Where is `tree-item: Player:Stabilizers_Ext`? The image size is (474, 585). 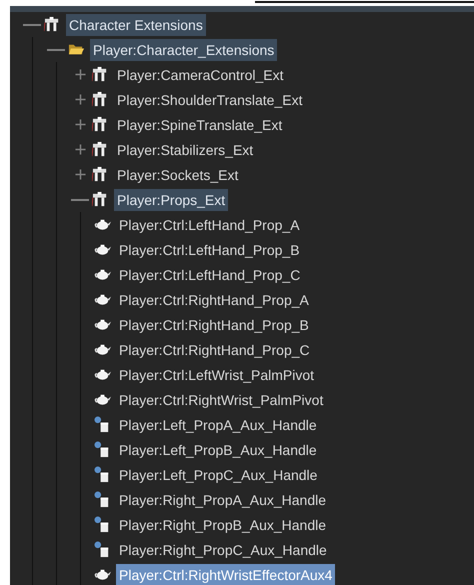
tree-item: Player:Stabilizers_Ext is located at coordinates (185, 149).